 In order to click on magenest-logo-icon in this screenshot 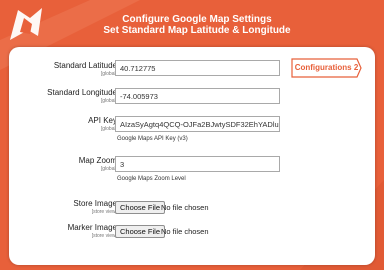, I will do `click(26, 24)`.